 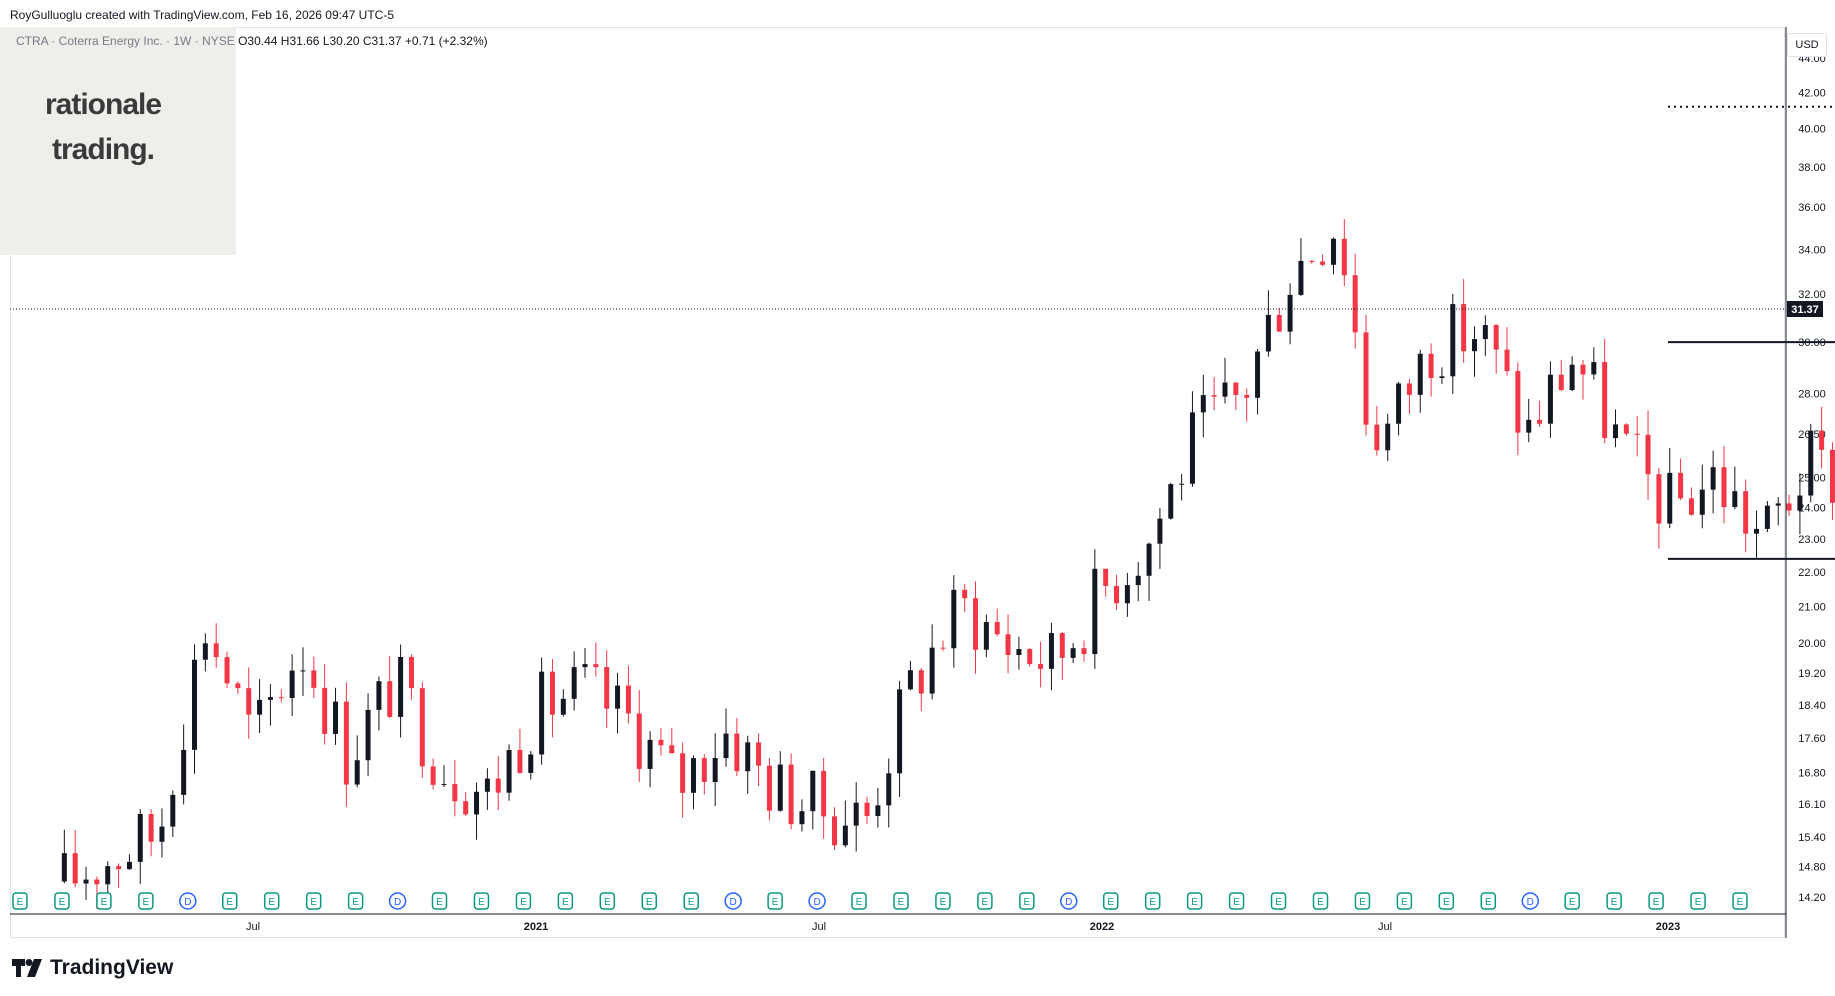 What do you see at coordinates (1812, 838) in the screenshot?
I see `y-tick-label: 15.40` at bounding box center [1812, 838].